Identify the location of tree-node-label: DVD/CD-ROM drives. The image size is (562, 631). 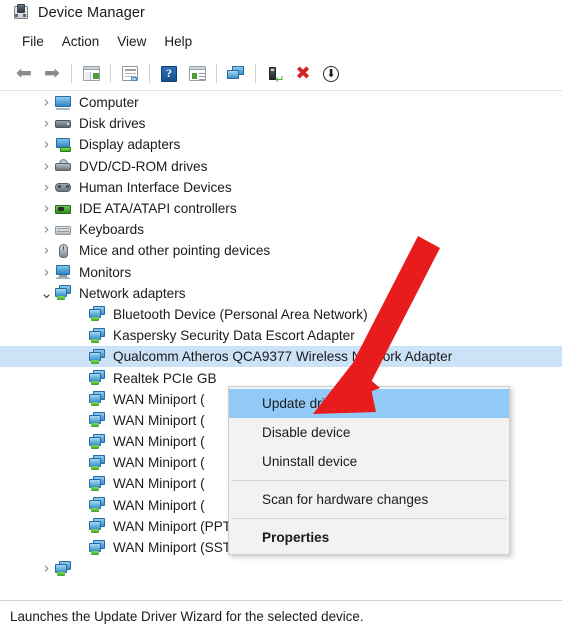
(143, 166).